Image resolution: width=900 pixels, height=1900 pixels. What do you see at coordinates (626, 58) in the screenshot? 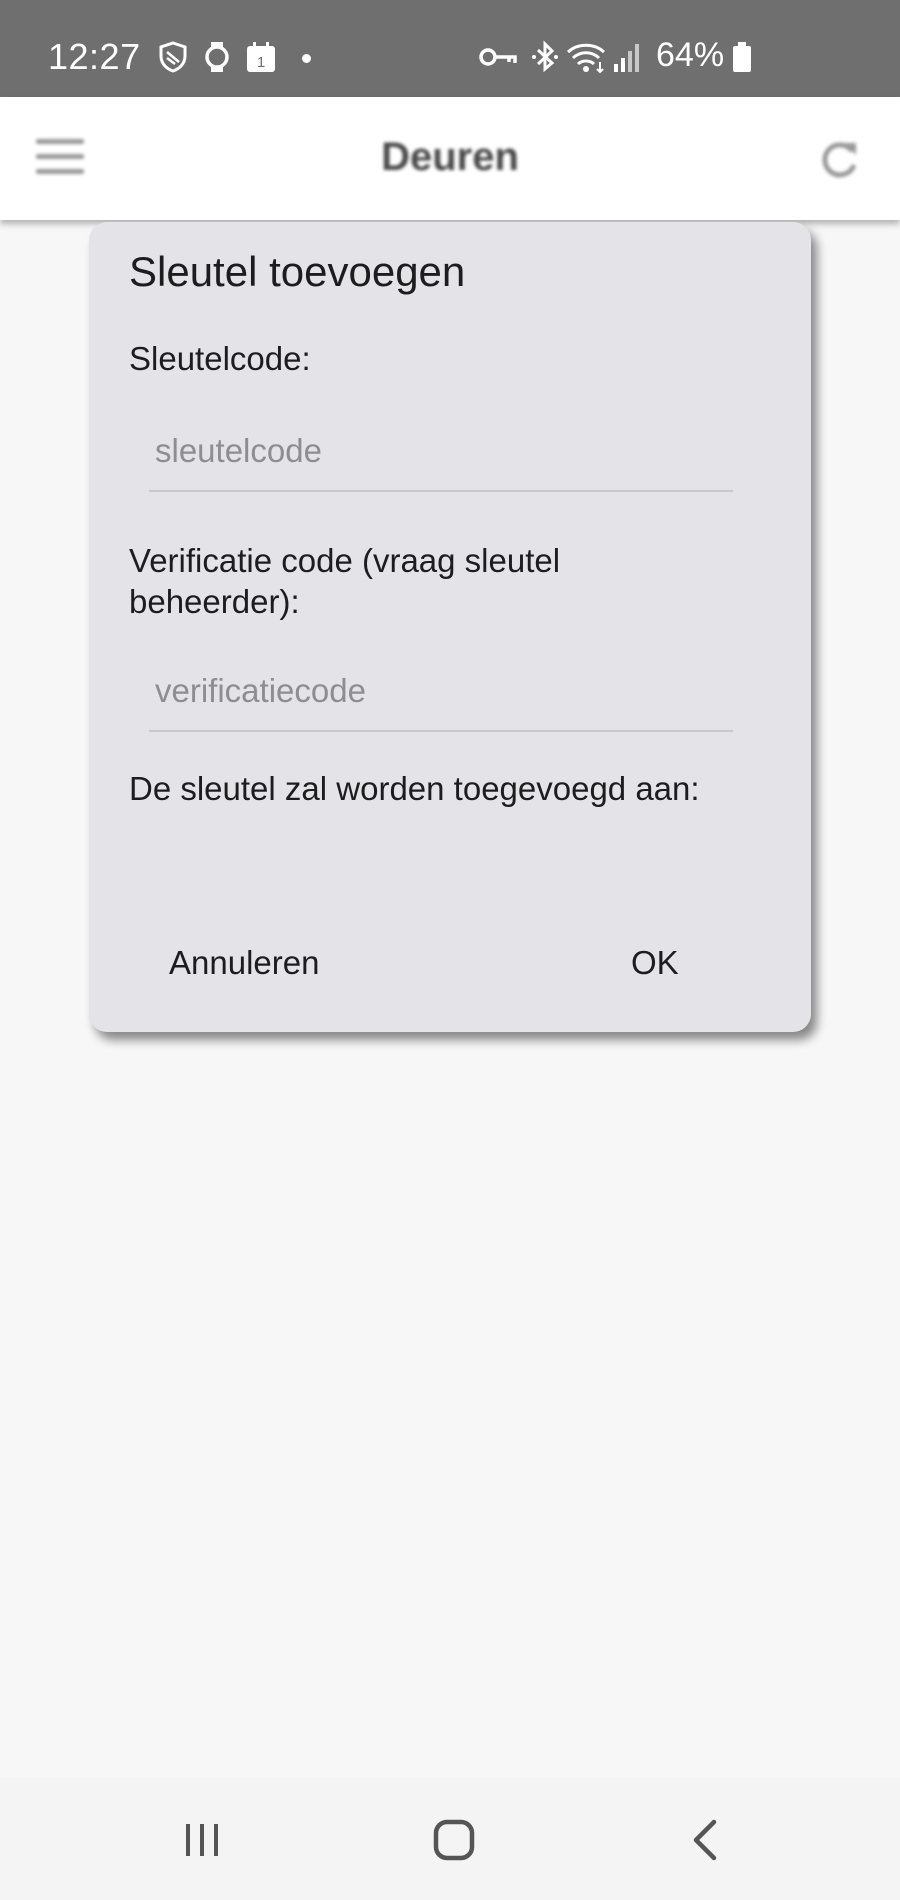
I see `signal-icon` at bounding box center [626, 58].